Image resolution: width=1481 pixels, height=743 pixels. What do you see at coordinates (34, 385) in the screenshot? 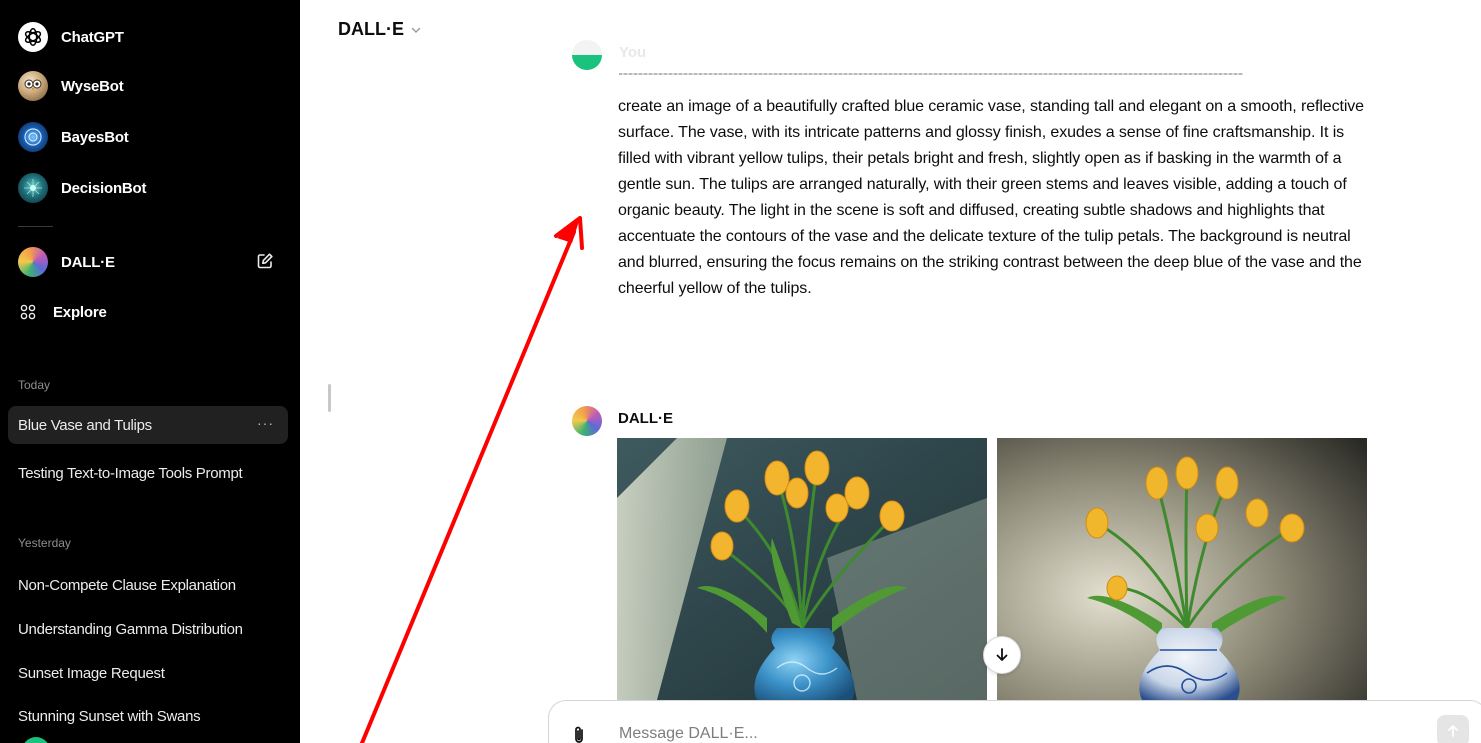
I see `section-label-today: Today` at bounding box center [34, 385].